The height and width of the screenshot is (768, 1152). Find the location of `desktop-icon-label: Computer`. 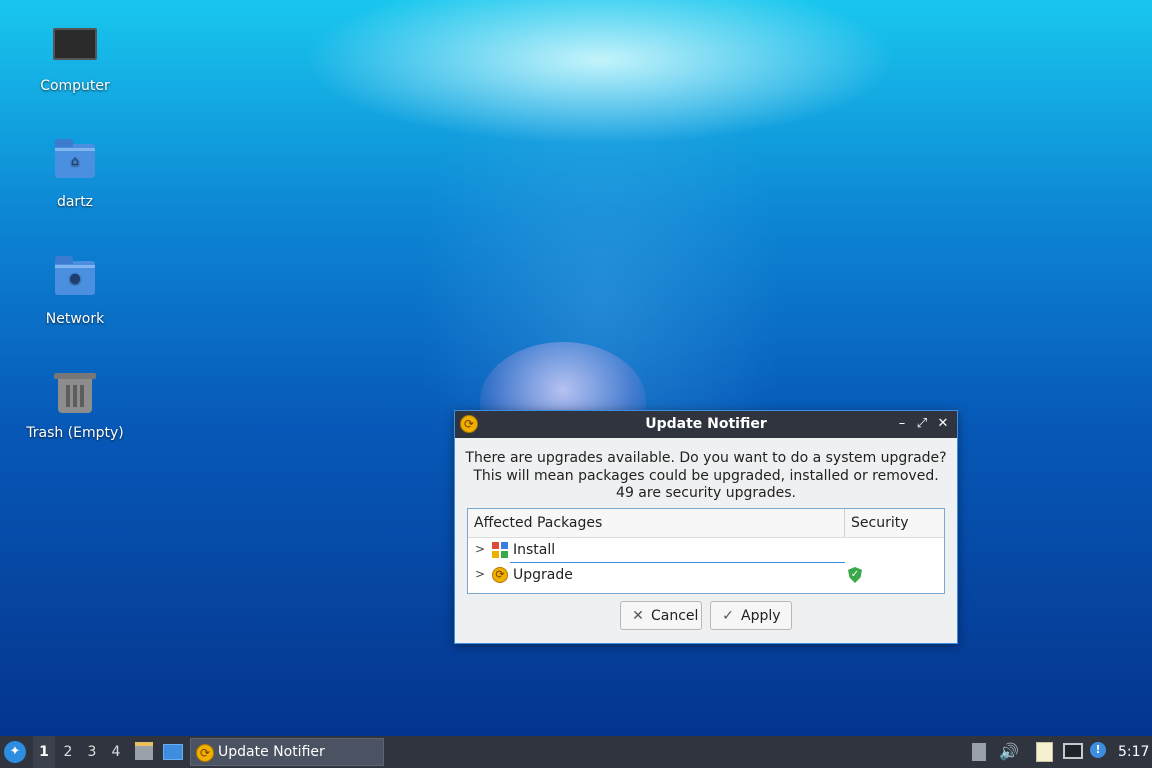

desktop-icon-label: Computer is located at coordinates (75, 86).